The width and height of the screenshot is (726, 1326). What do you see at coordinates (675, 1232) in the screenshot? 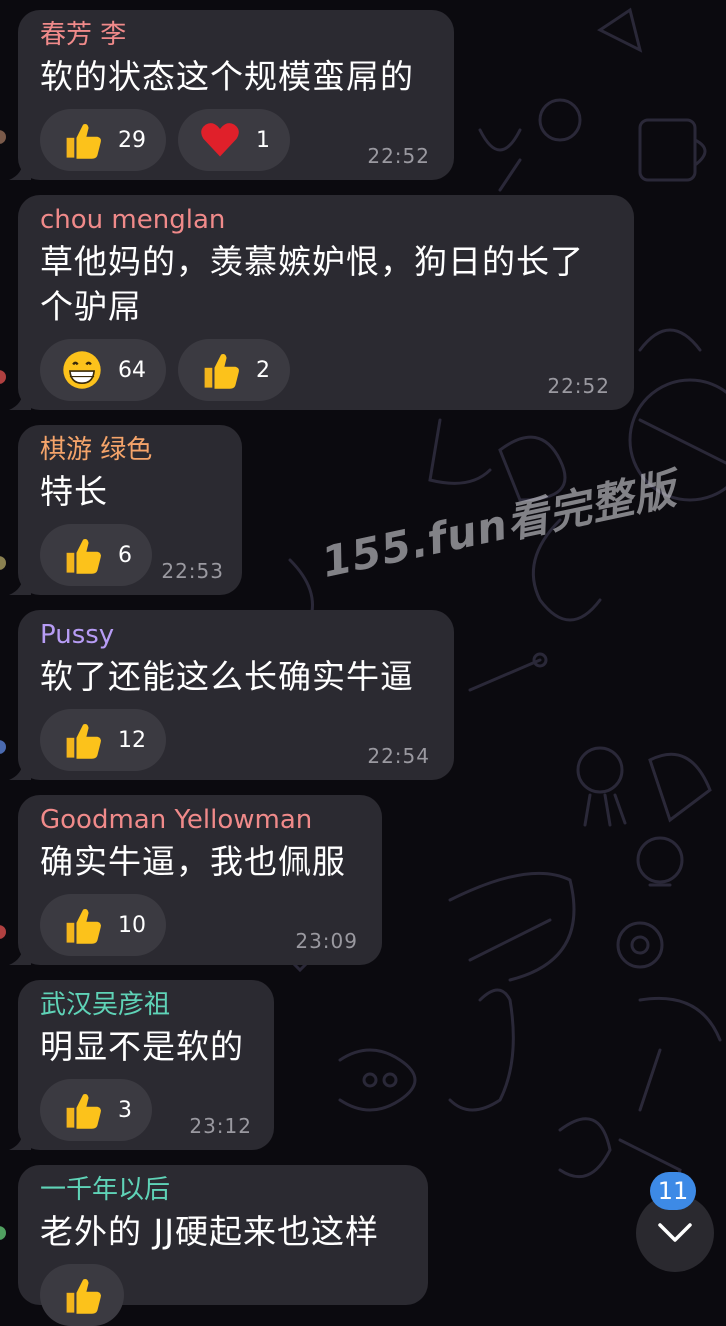
I see `chevron-down-icon` at bounding box center [675, 1232].